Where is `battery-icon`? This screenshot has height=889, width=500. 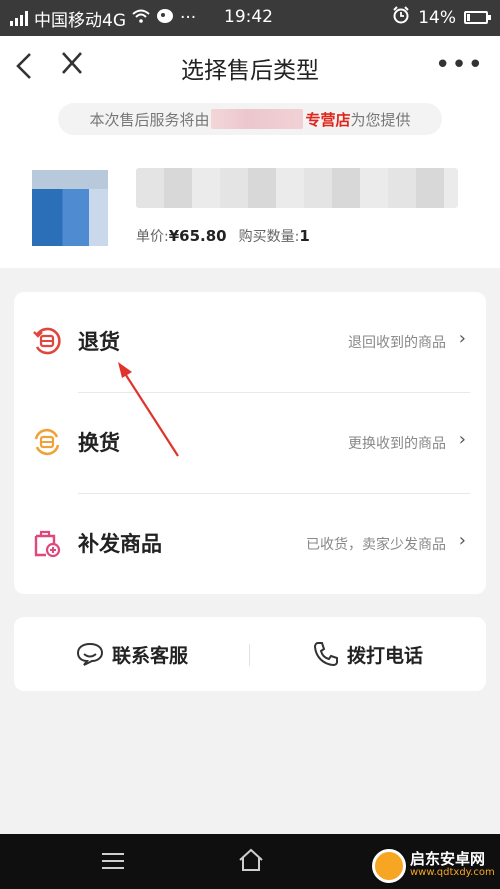
battery-icon is located at coordinates (477, 17).